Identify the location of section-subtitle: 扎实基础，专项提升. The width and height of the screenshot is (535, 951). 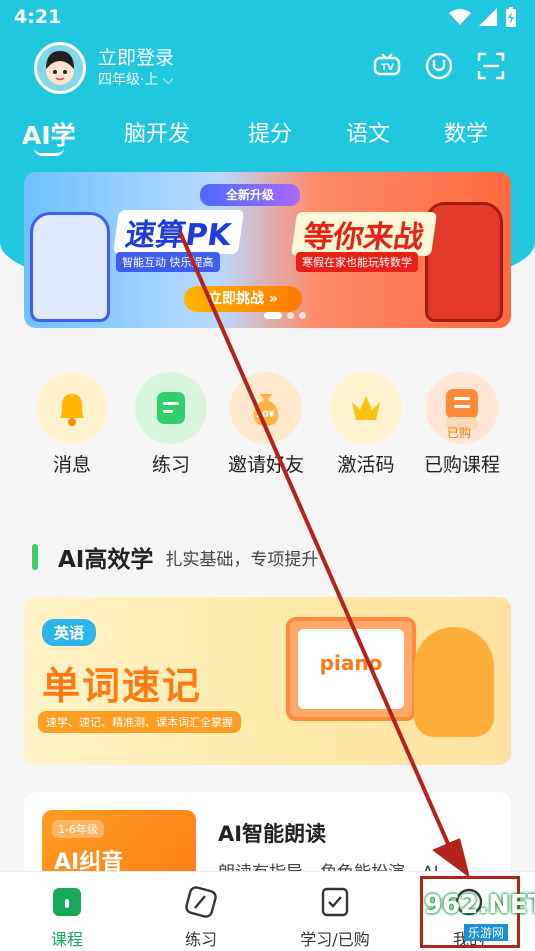
(242, 559).